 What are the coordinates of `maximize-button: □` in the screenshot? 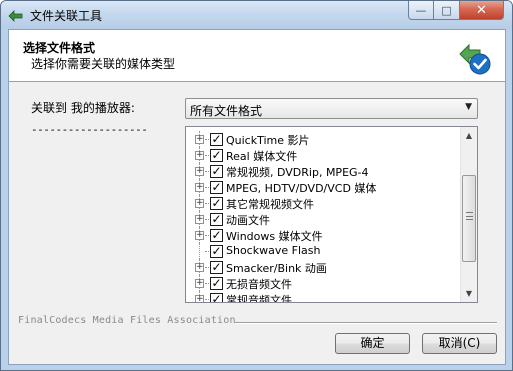 It's located at (447, 10).